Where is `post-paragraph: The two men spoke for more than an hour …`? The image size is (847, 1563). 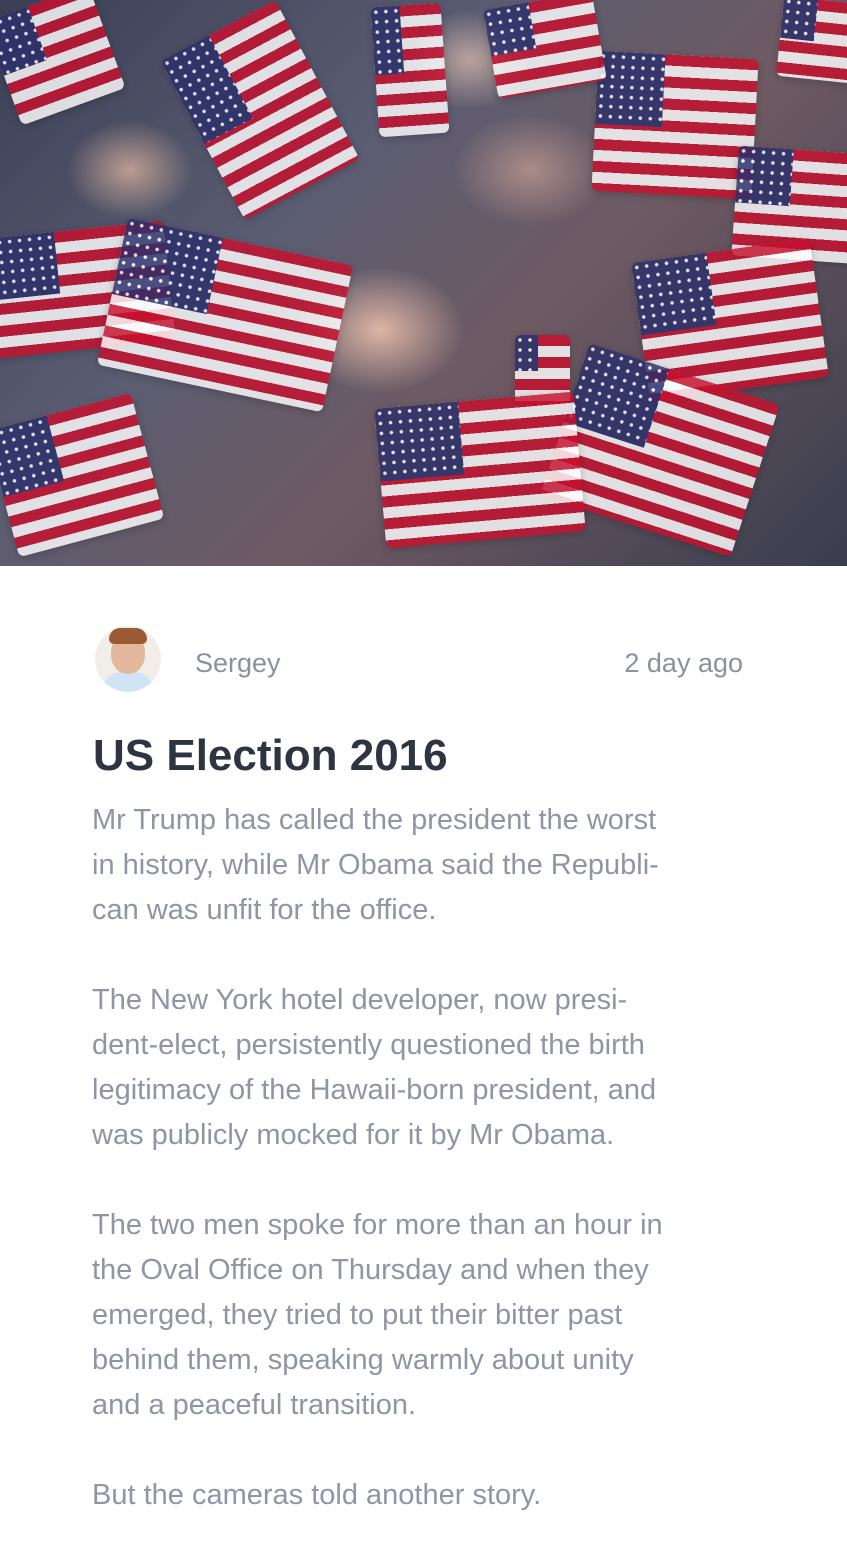
post-paragraph: The two men spoke for more than an hour … is located at coordinates (377, 1315).